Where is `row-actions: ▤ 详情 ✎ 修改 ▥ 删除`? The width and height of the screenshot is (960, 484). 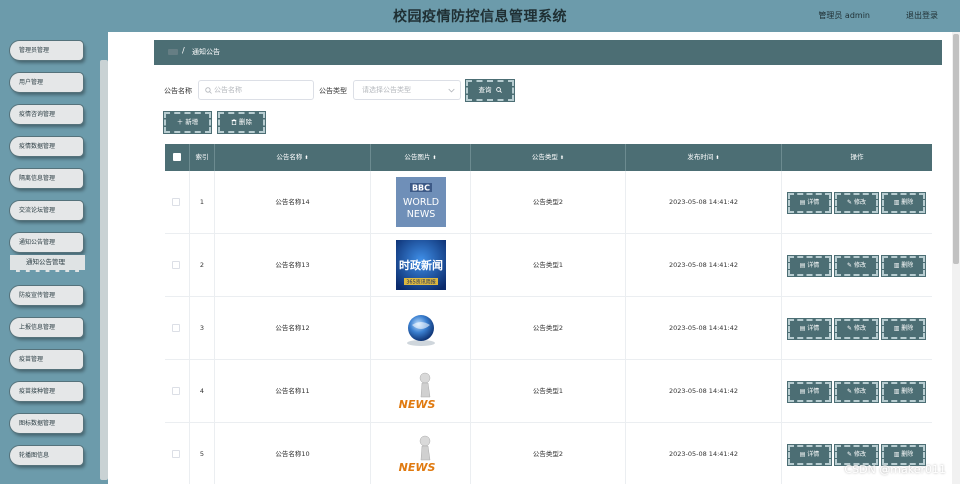 row-actions: ▤ 详情 ✎ 修改 ▥ 删除 is located at coordinates (857, 391).